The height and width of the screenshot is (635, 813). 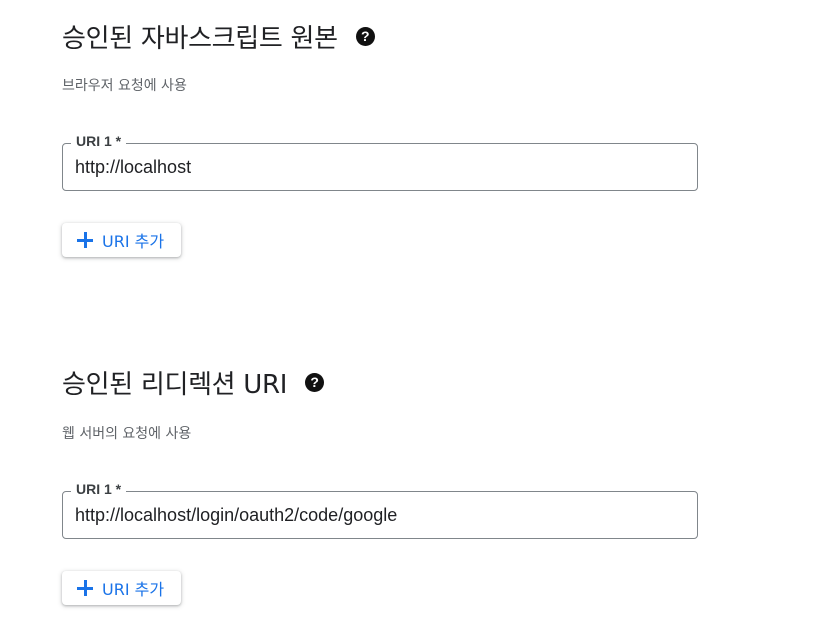 What do you see at coordinates (200, 38) in the screenshot?
I see `js-origins-title: 승인된 자바스크립트 원본` at bounding box center [200, 38].